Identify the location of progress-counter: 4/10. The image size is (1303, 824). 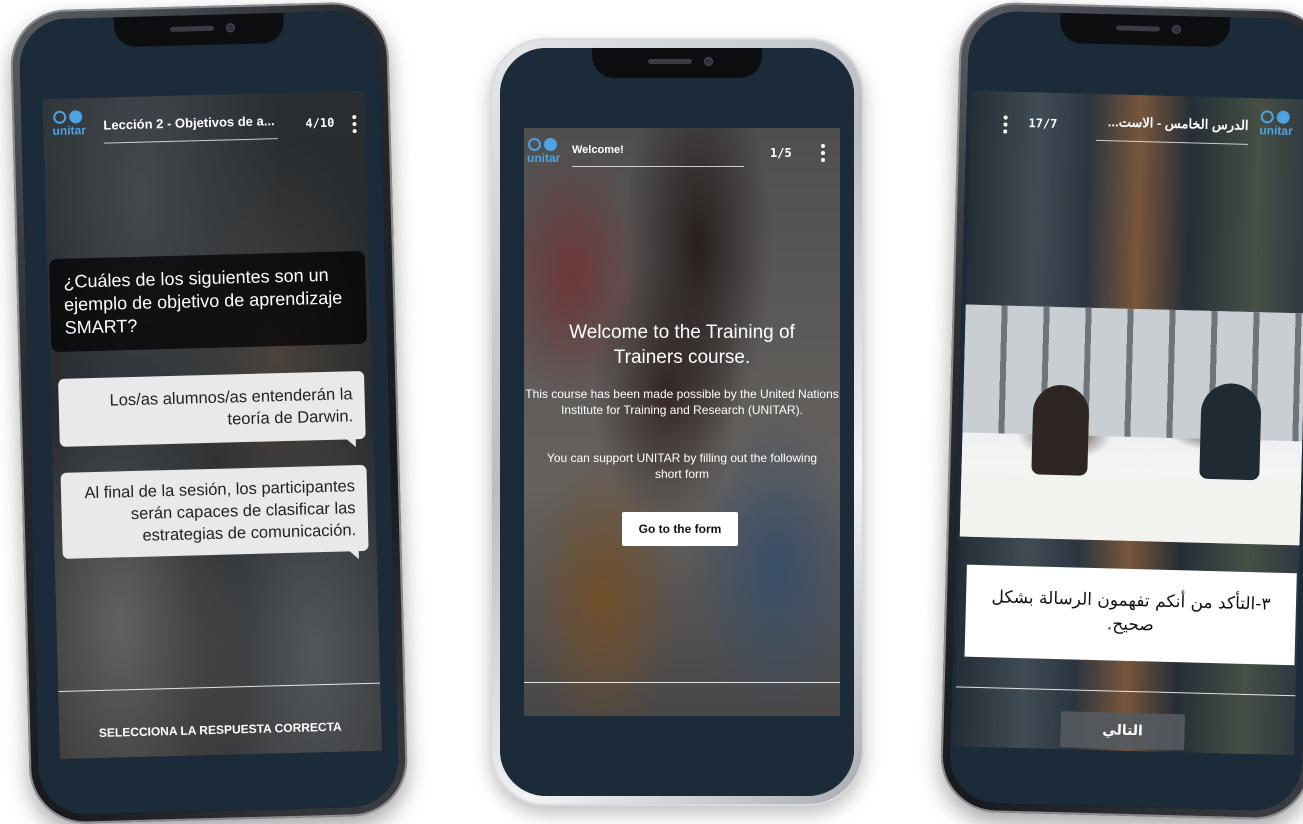
(320, 123).